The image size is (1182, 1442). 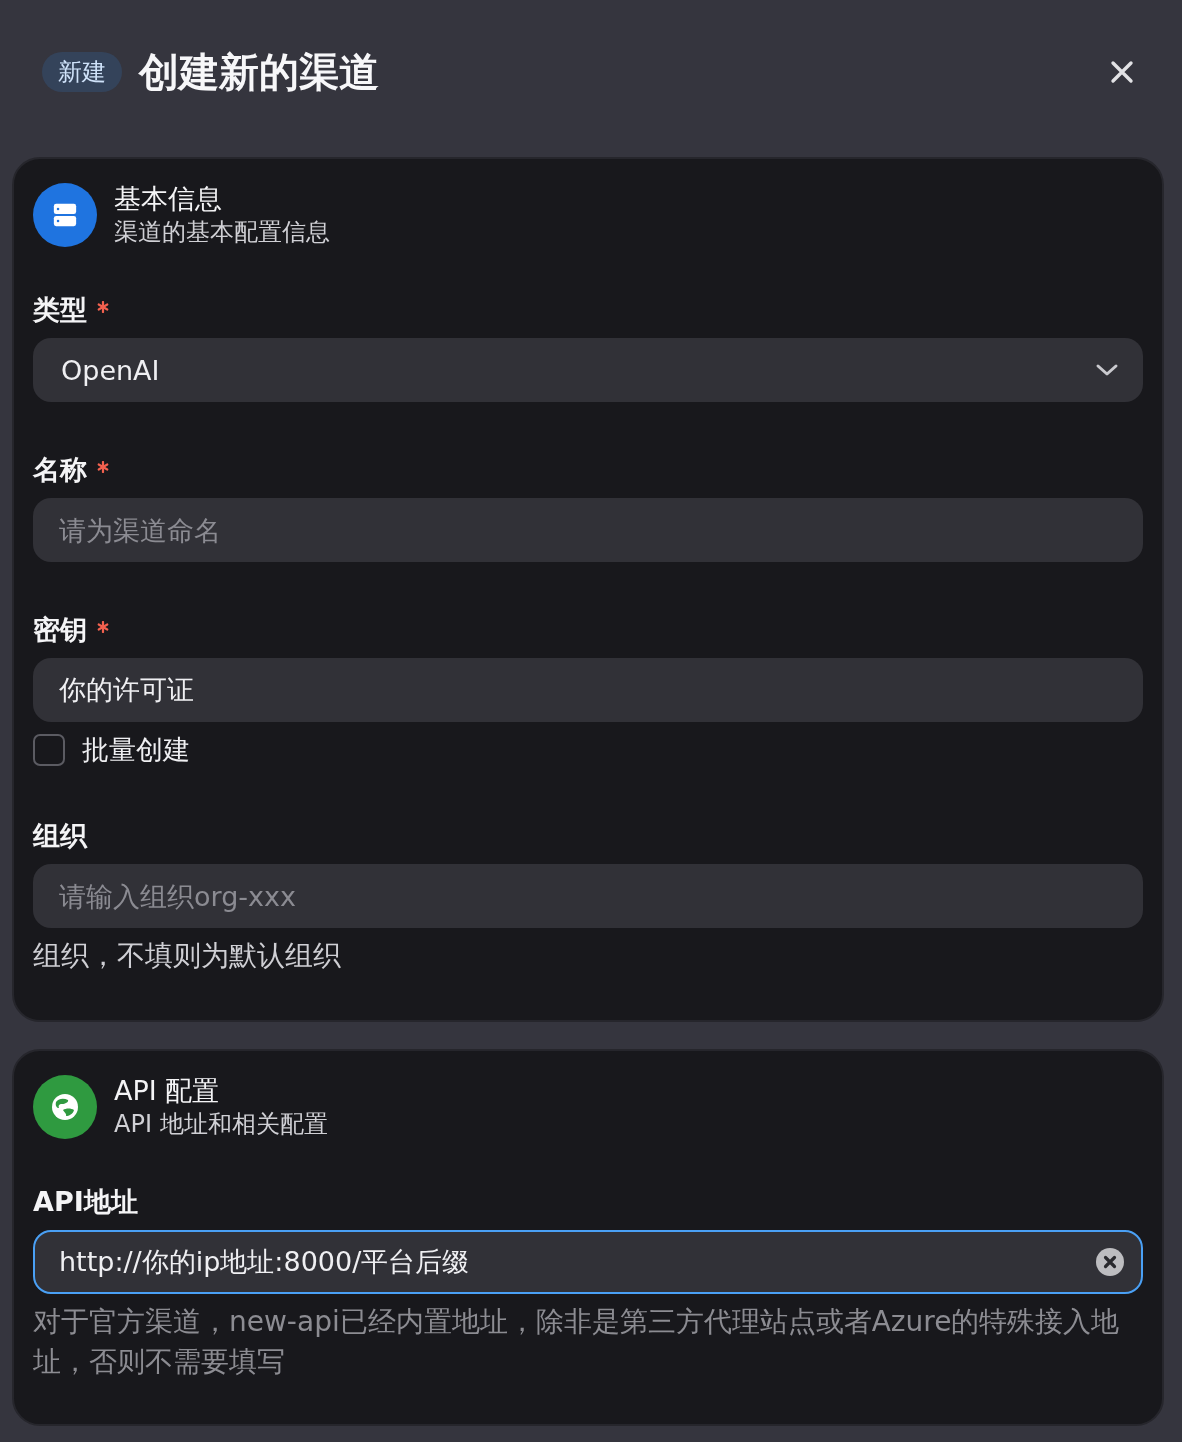 I want to click on input-field: 请输入组织org-xxx, so click(x=588, y=896).